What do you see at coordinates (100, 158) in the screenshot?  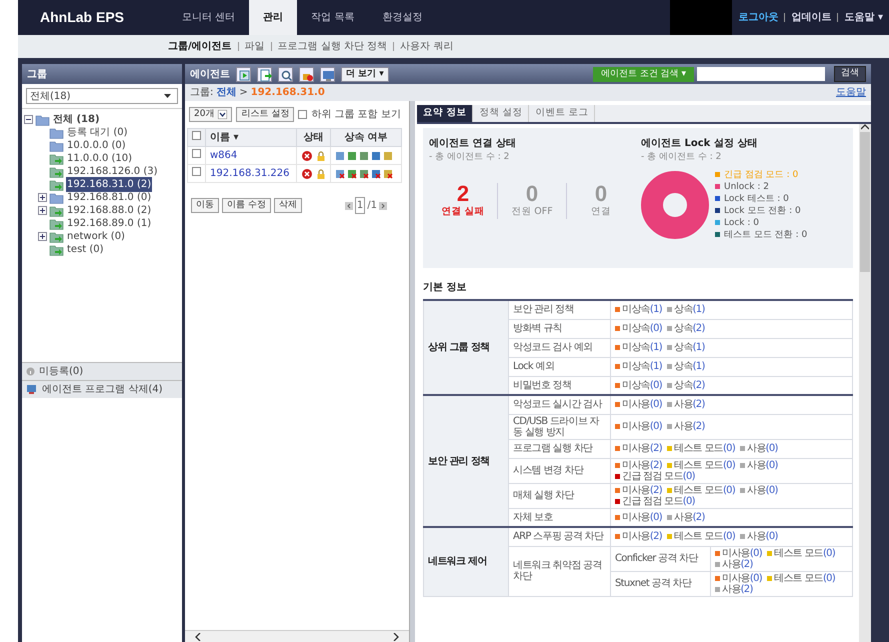 I see `tree-item: 11.0.0.0 (10)` at bounding box center [100, 158].